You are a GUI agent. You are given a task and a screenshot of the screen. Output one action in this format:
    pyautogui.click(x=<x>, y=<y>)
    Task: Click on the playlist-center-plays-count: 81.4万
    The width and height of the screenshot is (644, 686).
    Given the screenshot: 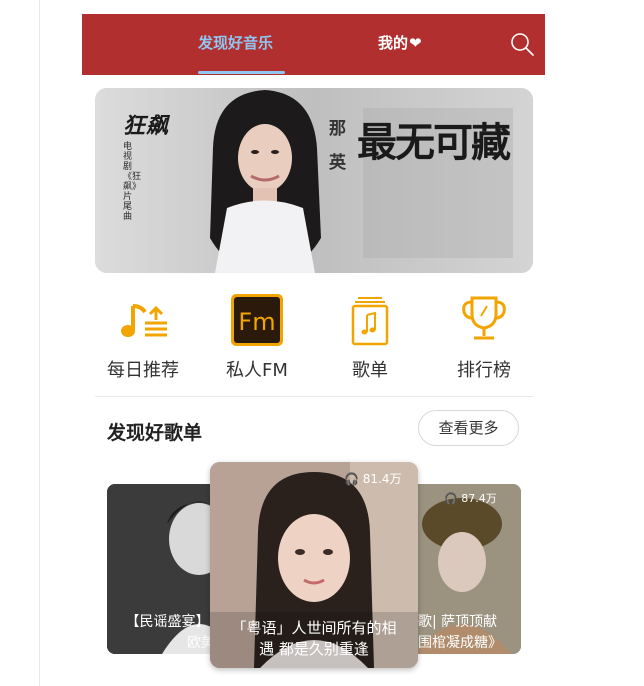 What is the action you would take?
    pyautogui.click(x=382, y=479)
    